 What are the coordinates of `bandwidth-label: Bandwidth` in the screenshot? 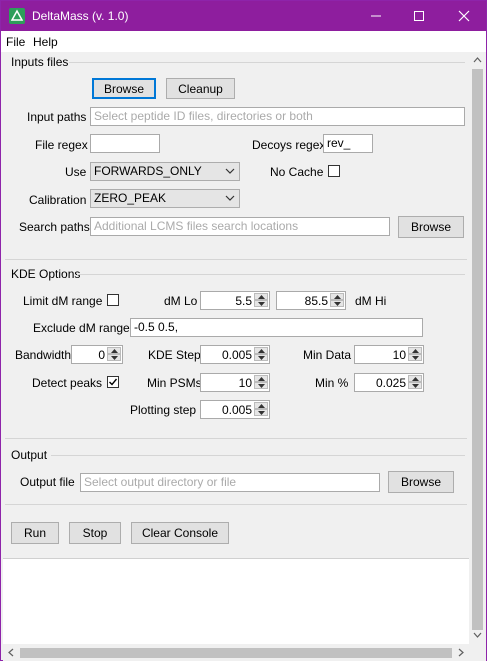 It's located at (43, 355).